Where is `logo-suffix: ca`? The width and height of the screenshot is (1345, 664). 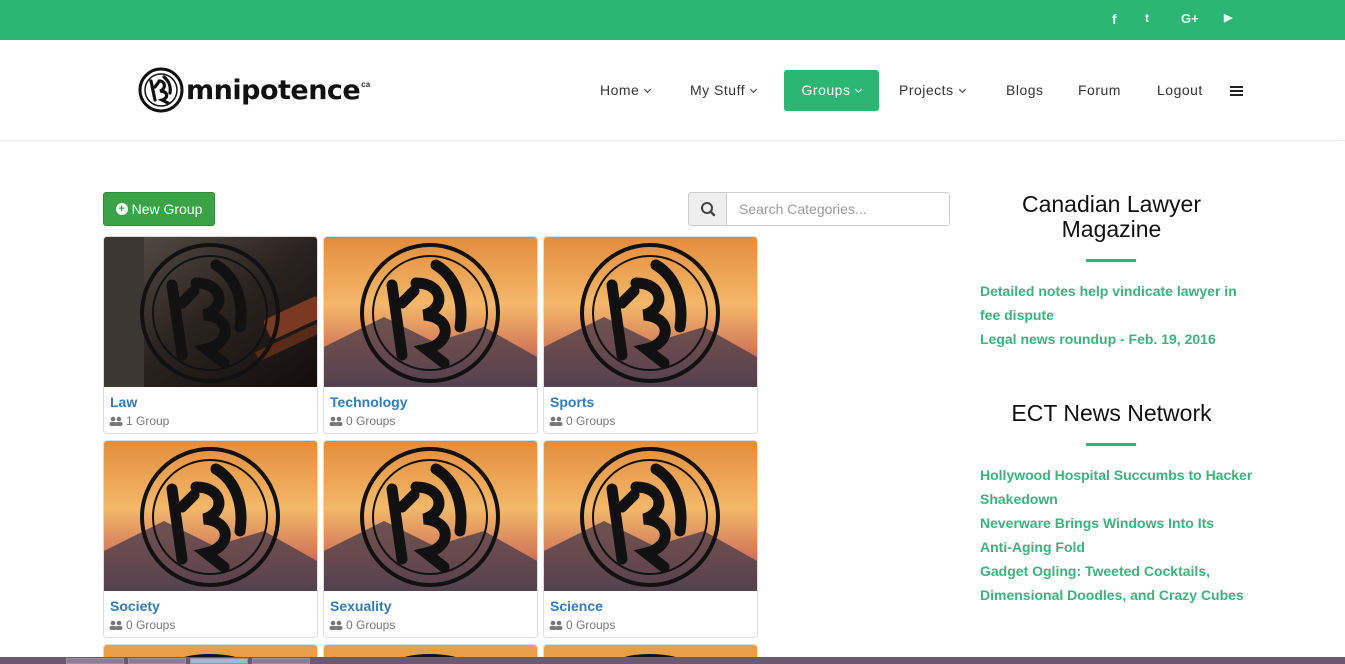
logo-suffix: ca is located at coordinates (366, 84).